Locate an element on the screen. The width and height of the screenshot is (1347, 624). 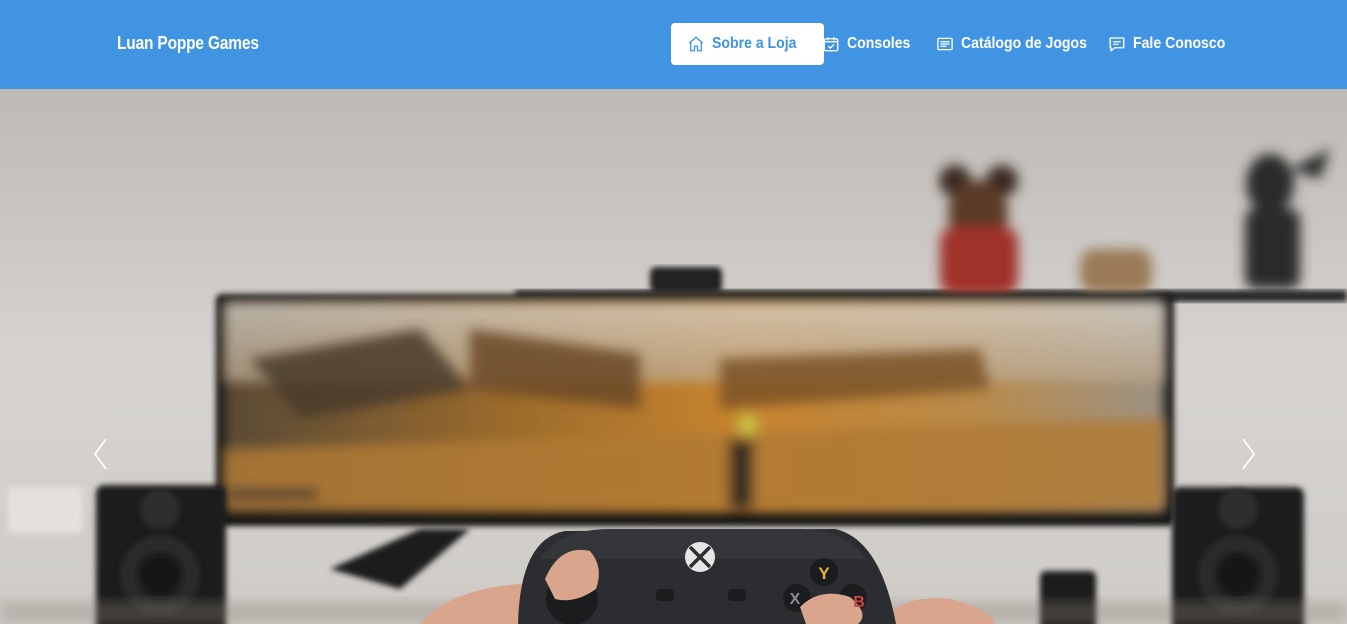
nav-item-consoles: Consoles is located at coordinates (870, 44).